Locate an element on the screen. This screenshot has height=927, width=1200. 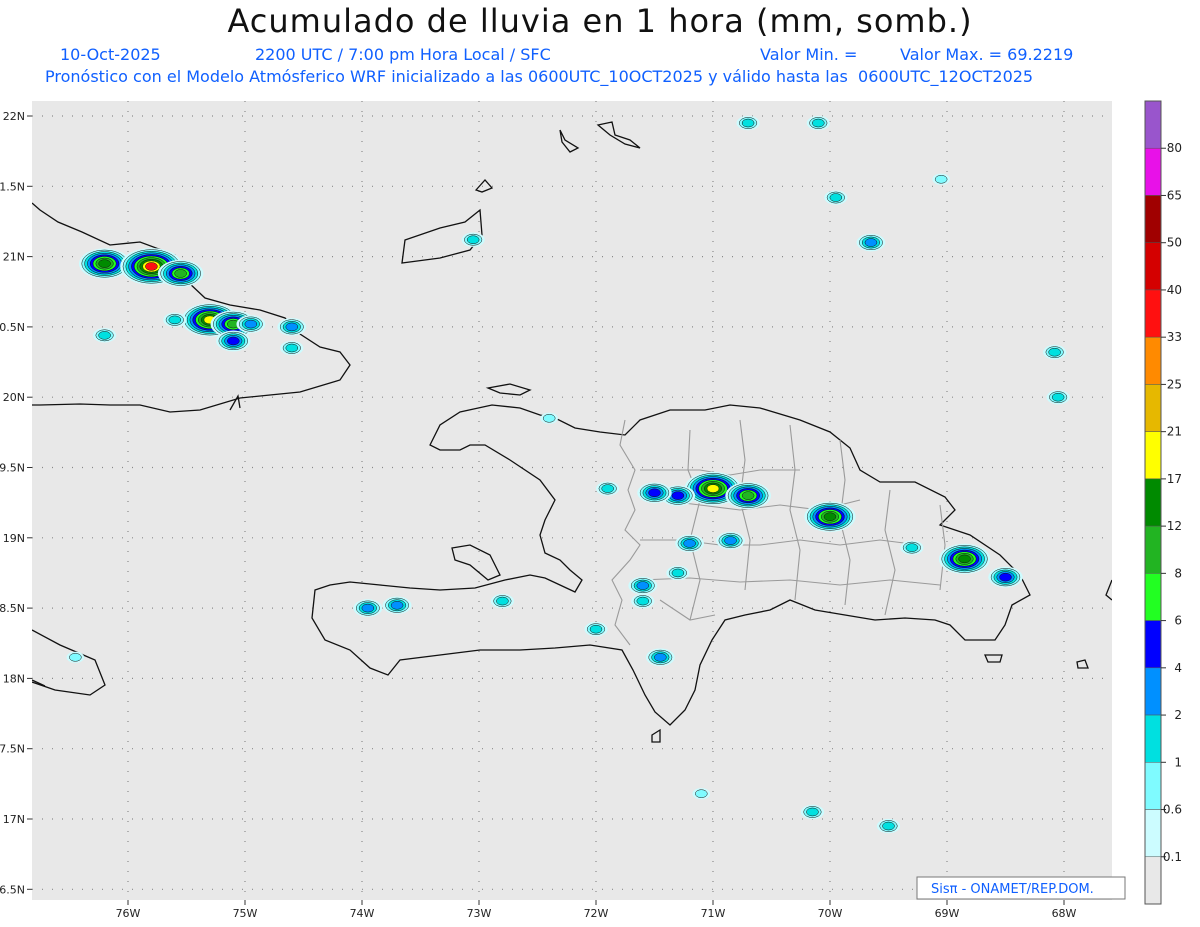
lat-label: 0.5N is located at coordinates (12, 327).